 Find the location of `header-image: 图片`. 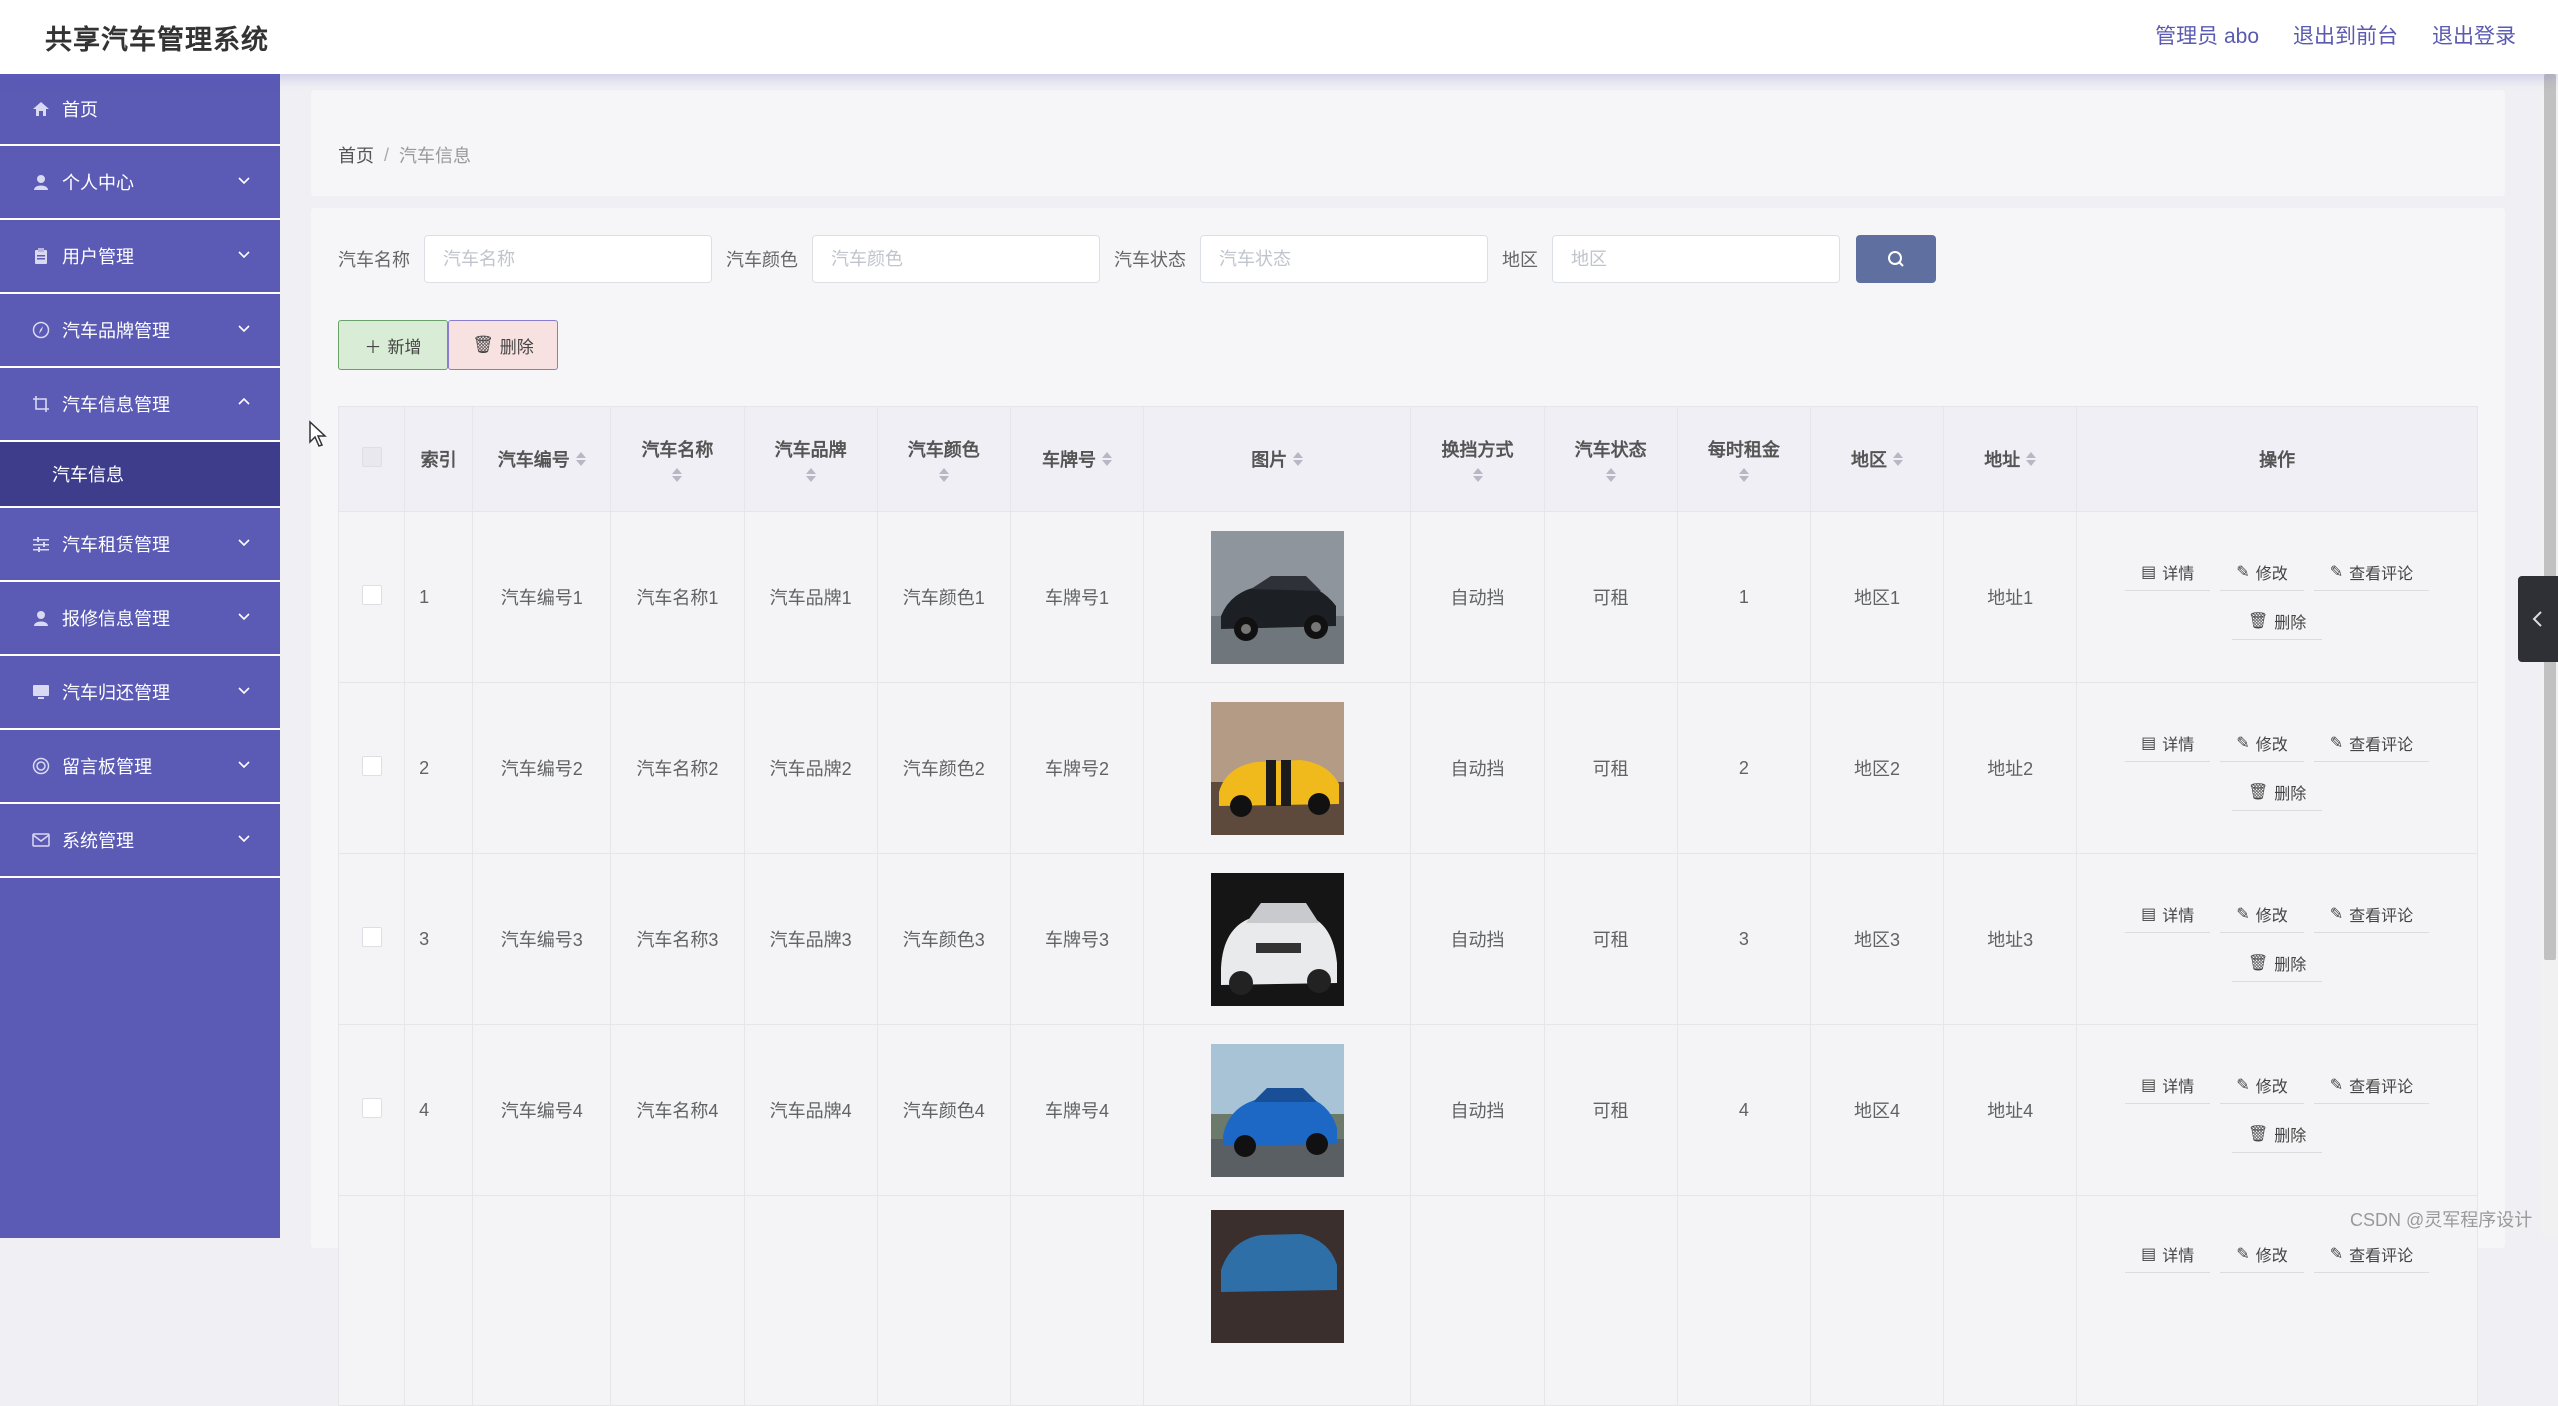

header-image: 图片 is located at coordinates (1277, 459).